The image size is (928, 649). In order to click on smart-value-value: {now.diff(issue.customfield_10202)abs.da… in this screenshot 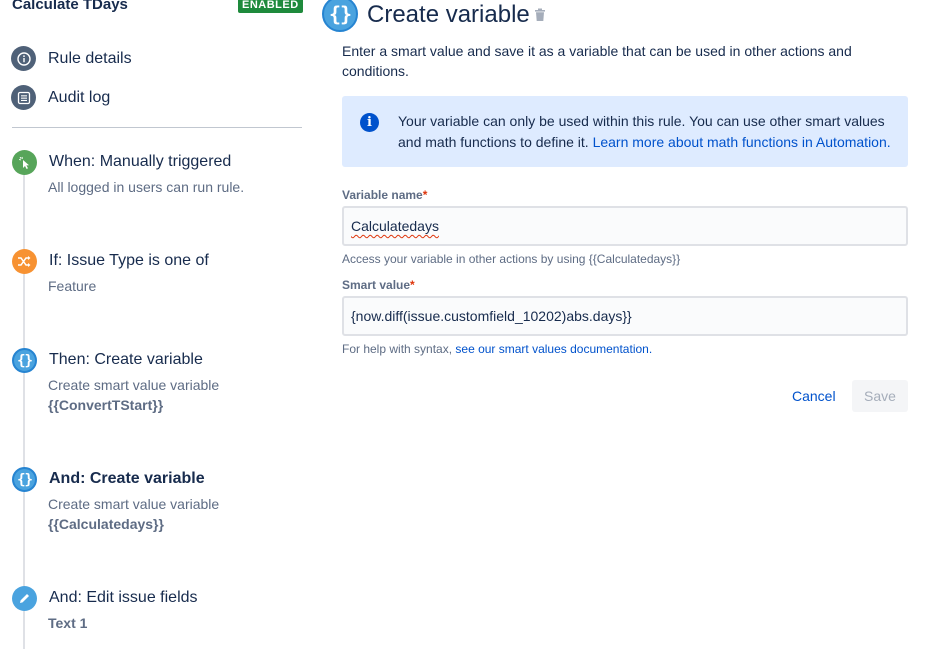, I will do `click(491, 316)`.